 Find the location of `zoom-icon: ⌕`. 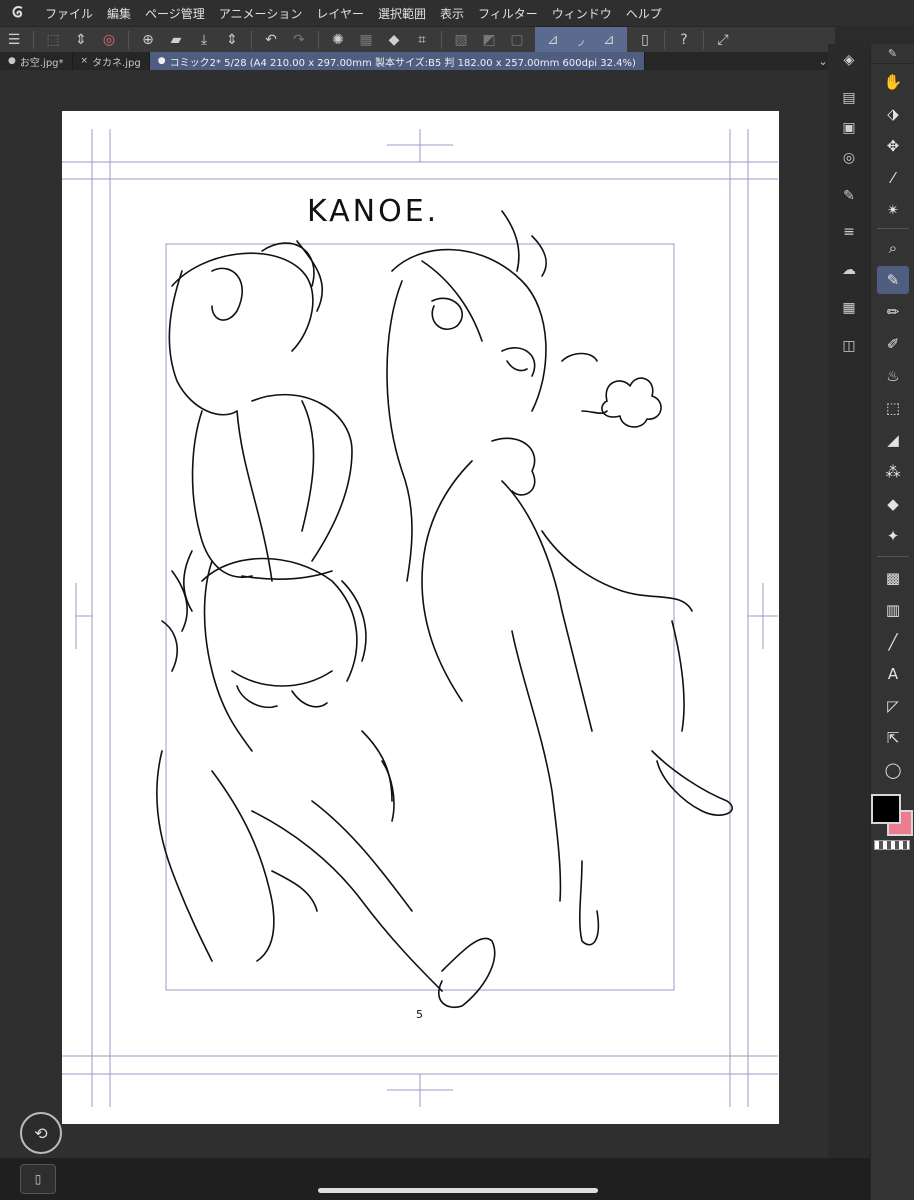

zoom-icon: ⌕ is located at coordinates (893, 248).